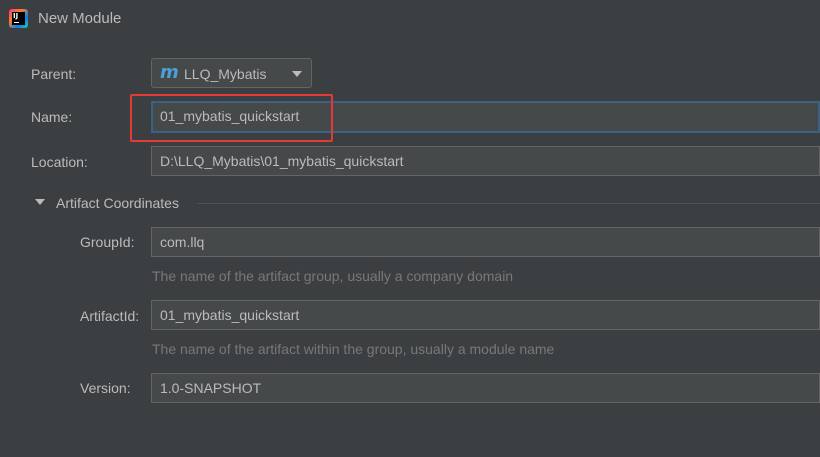  I want to click on artifactid-label: ArtifactId:, so click(110, 316).